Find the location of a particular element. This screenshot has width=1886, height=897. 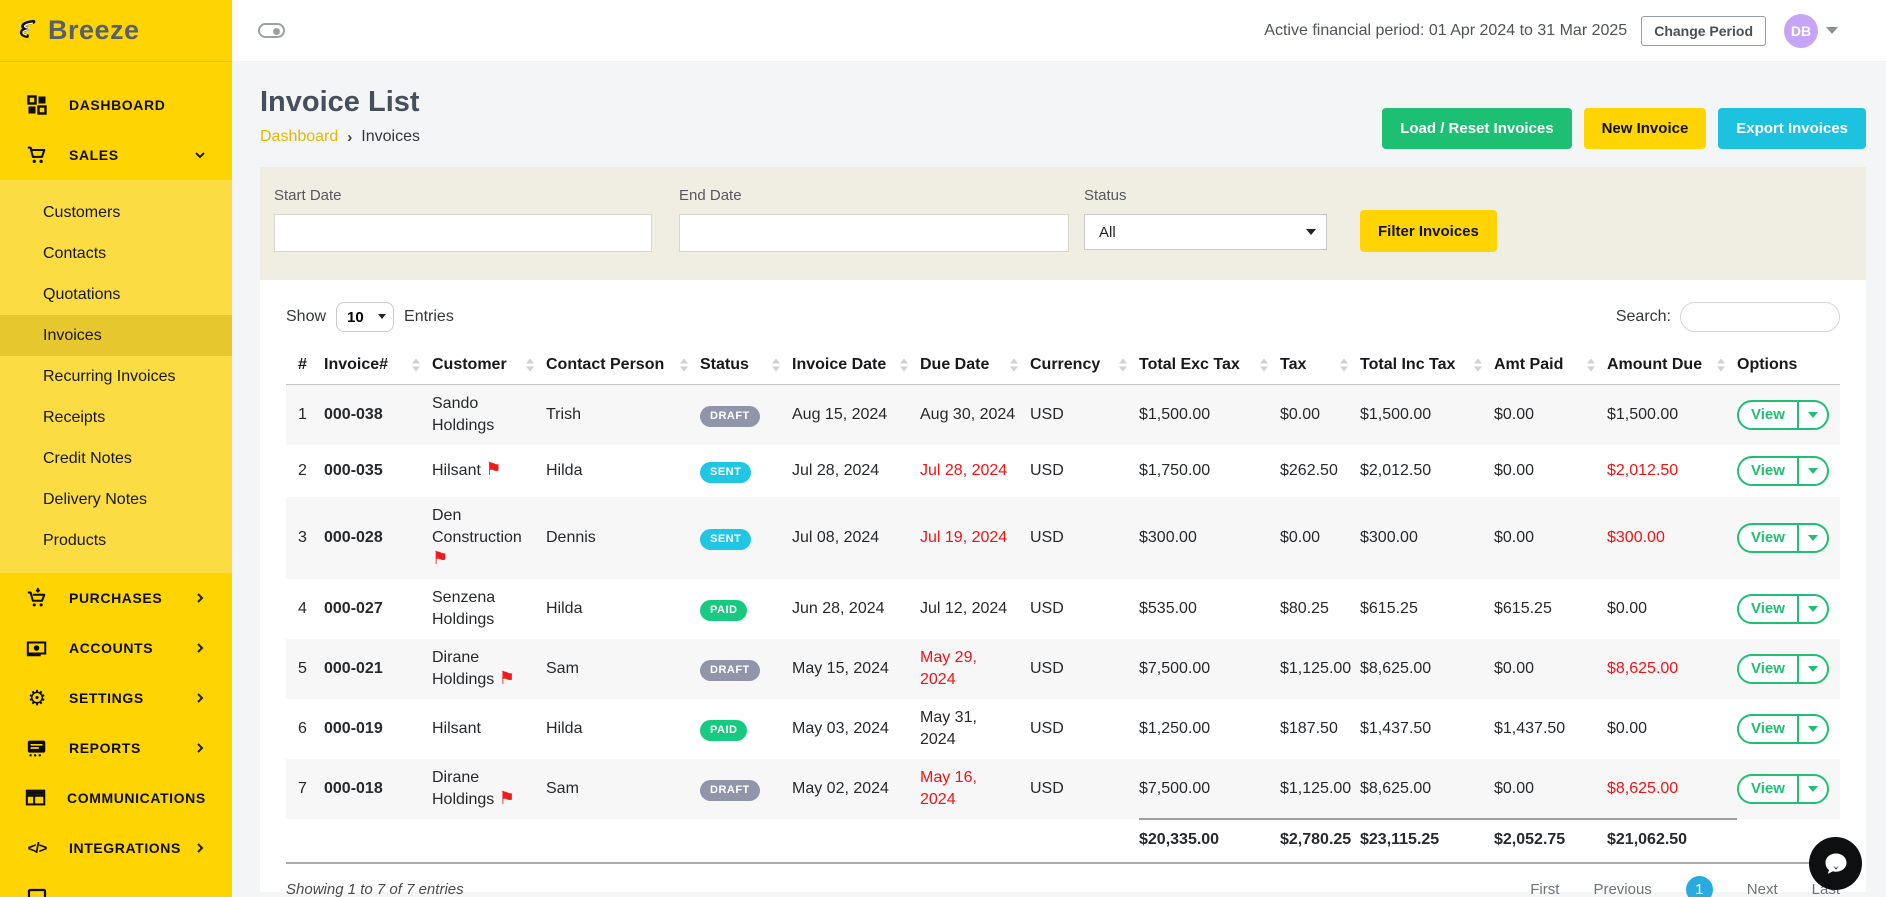

sidebar-item-quotations: Quotations is located at coordinates (116, 294).